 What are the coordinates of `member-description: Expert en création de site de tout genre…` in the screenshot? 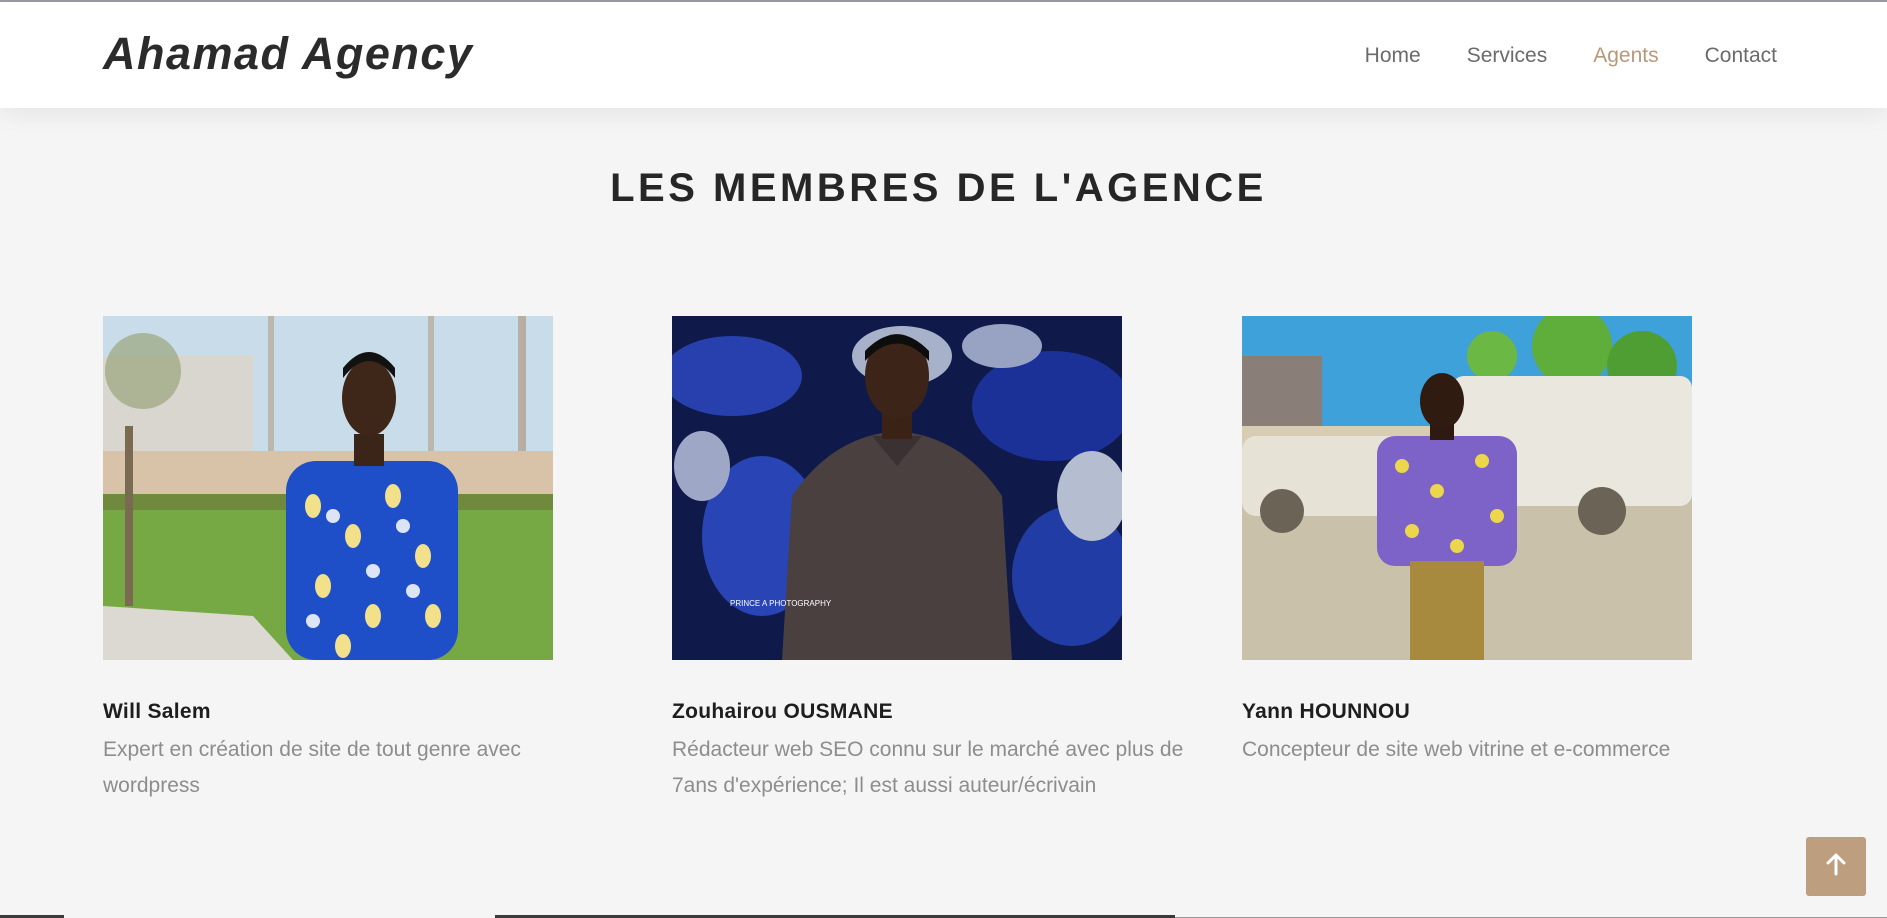 It's located at (312, 767).